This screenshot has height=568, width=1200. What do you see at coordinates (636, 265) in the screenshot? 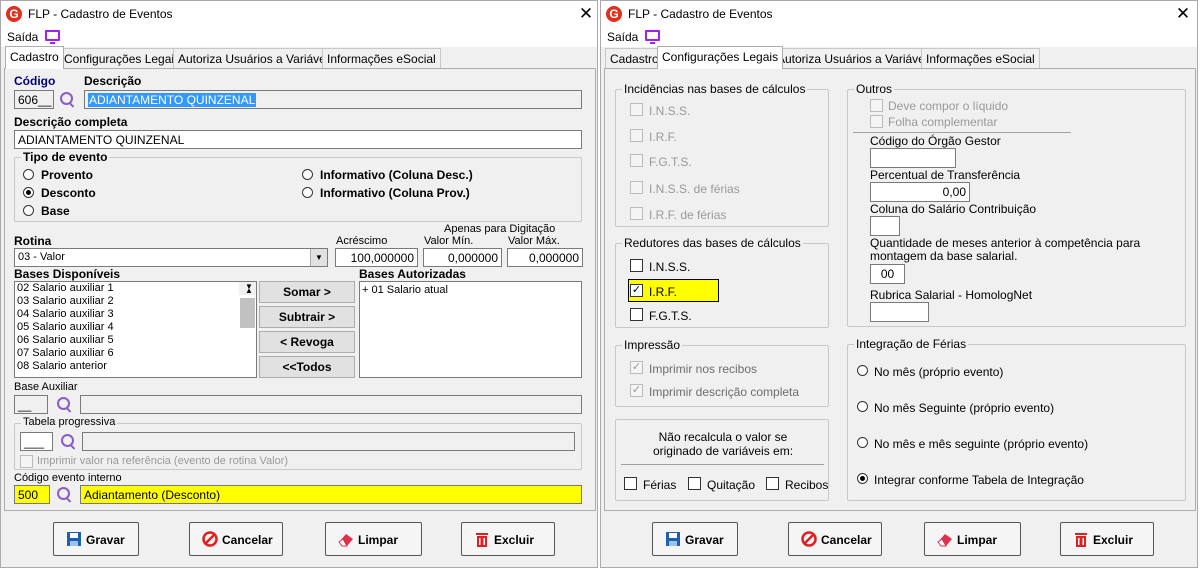
I see `red-inss-checkbox` at bounding box center [636, 265].